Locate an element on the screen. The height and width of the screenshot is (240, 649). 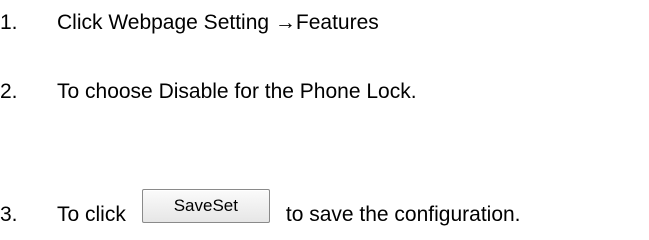
step-number: 2. is located at coordinates (9, 91).